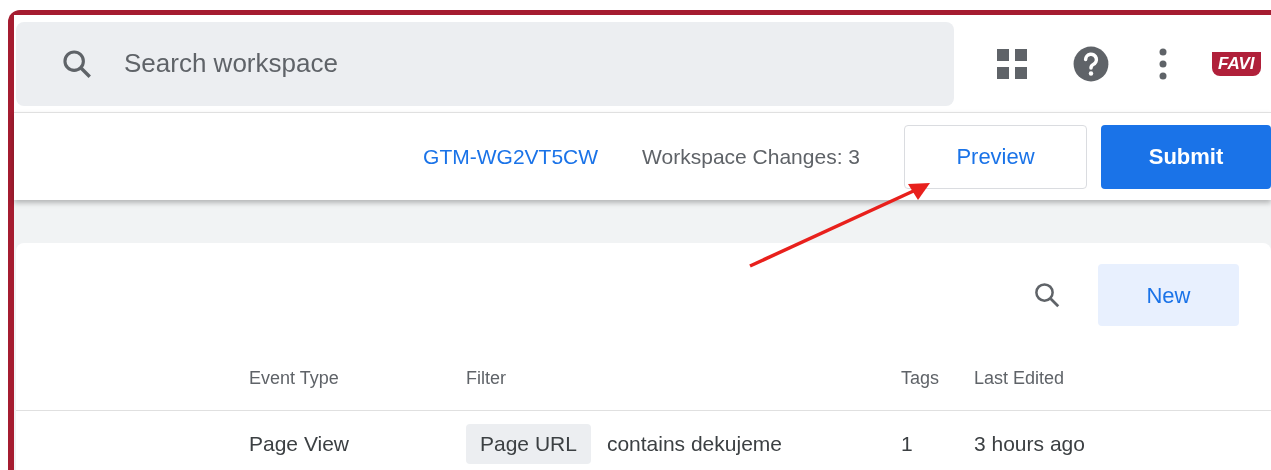 The height and width of the screenshot is (470, 1271). What do you see at coordinates (937, 378) in the screenshot?
I see `column-header: Tags` at bounding box center [937, 378].